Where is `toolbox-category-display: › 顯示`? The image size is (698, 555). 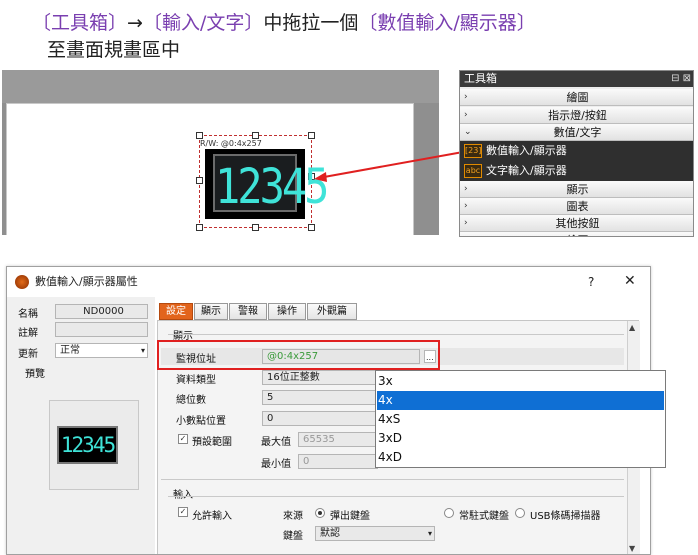 toolbox-category-display: › 顯示 is located at coordinates (576, 189).